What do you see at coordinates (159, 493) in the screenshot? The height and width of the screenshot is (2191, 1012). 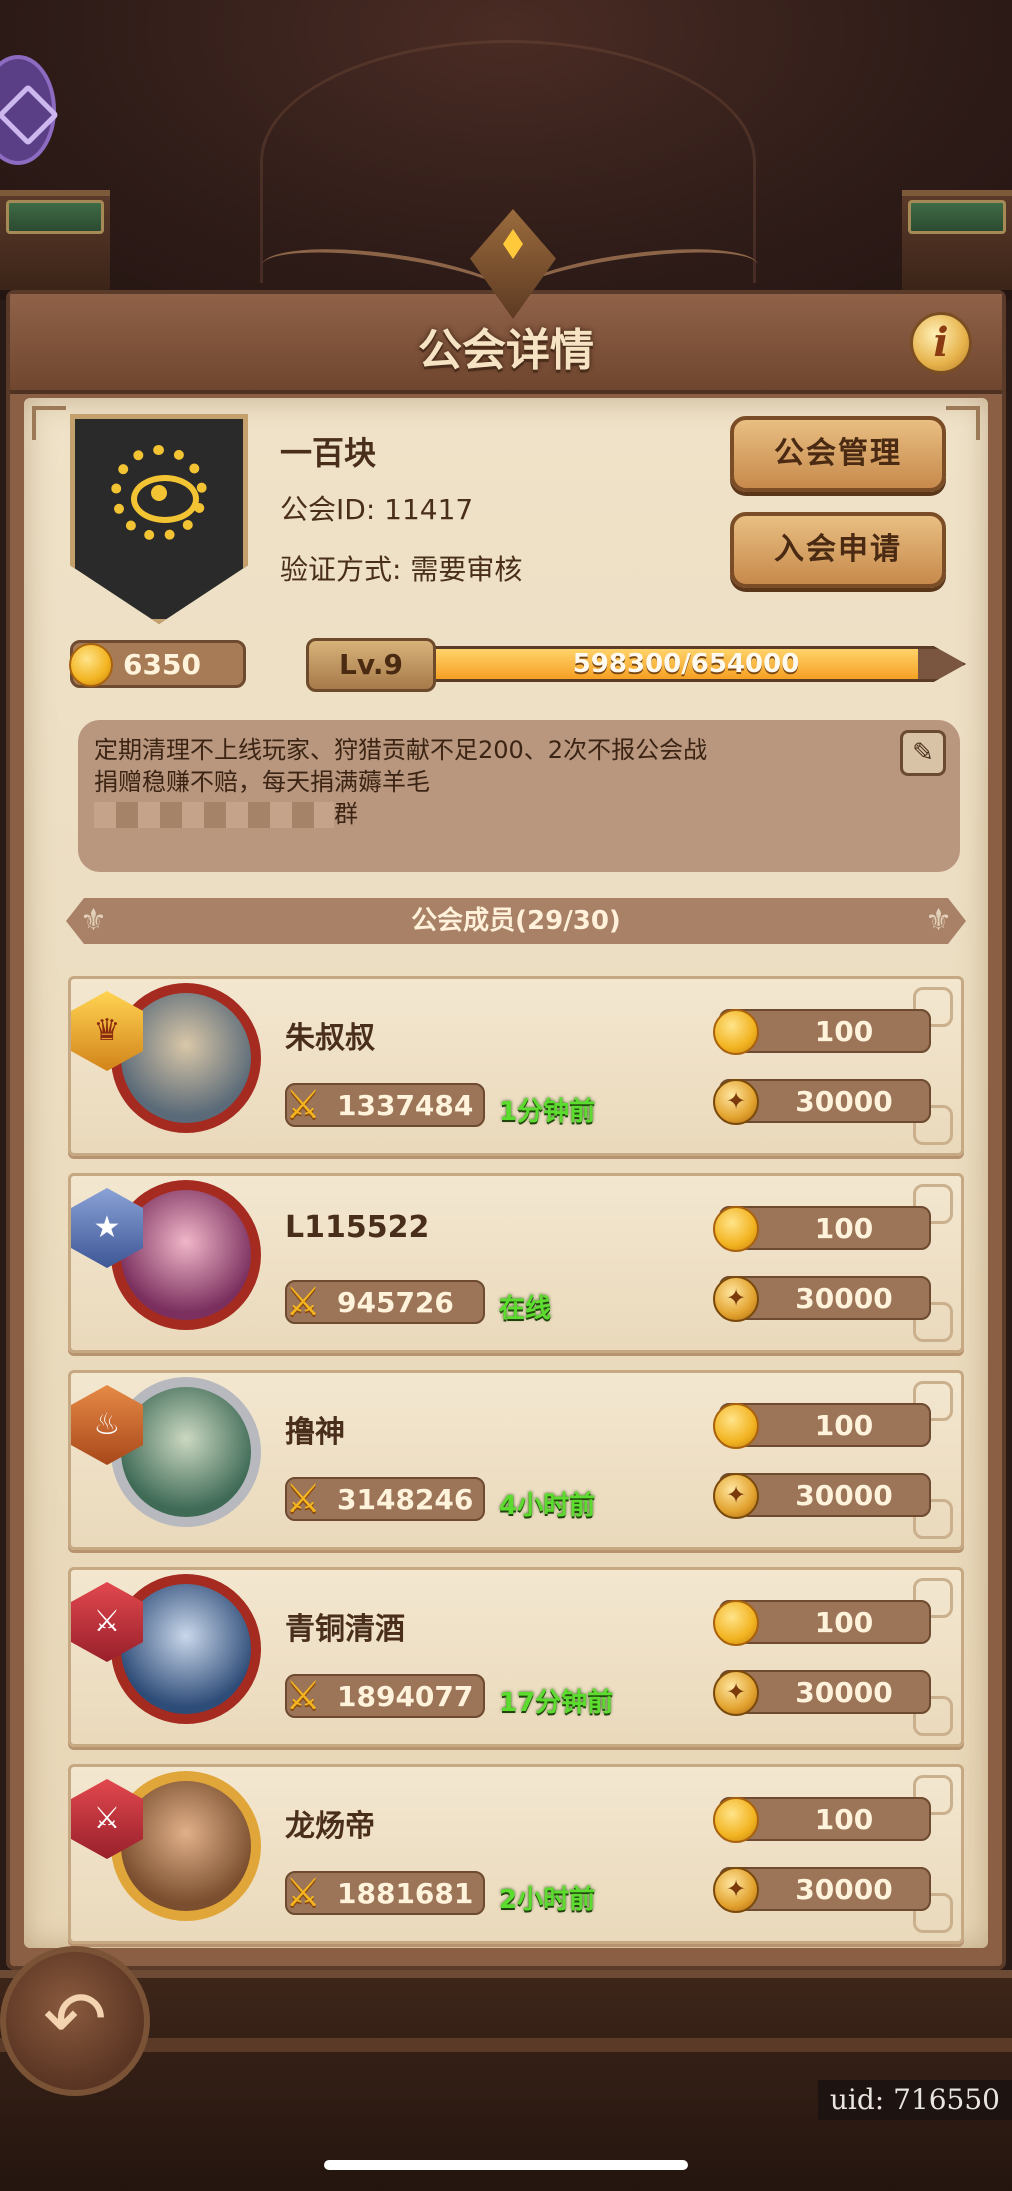 I see `eye-emblem-icon` at bounding box center [159, 493].